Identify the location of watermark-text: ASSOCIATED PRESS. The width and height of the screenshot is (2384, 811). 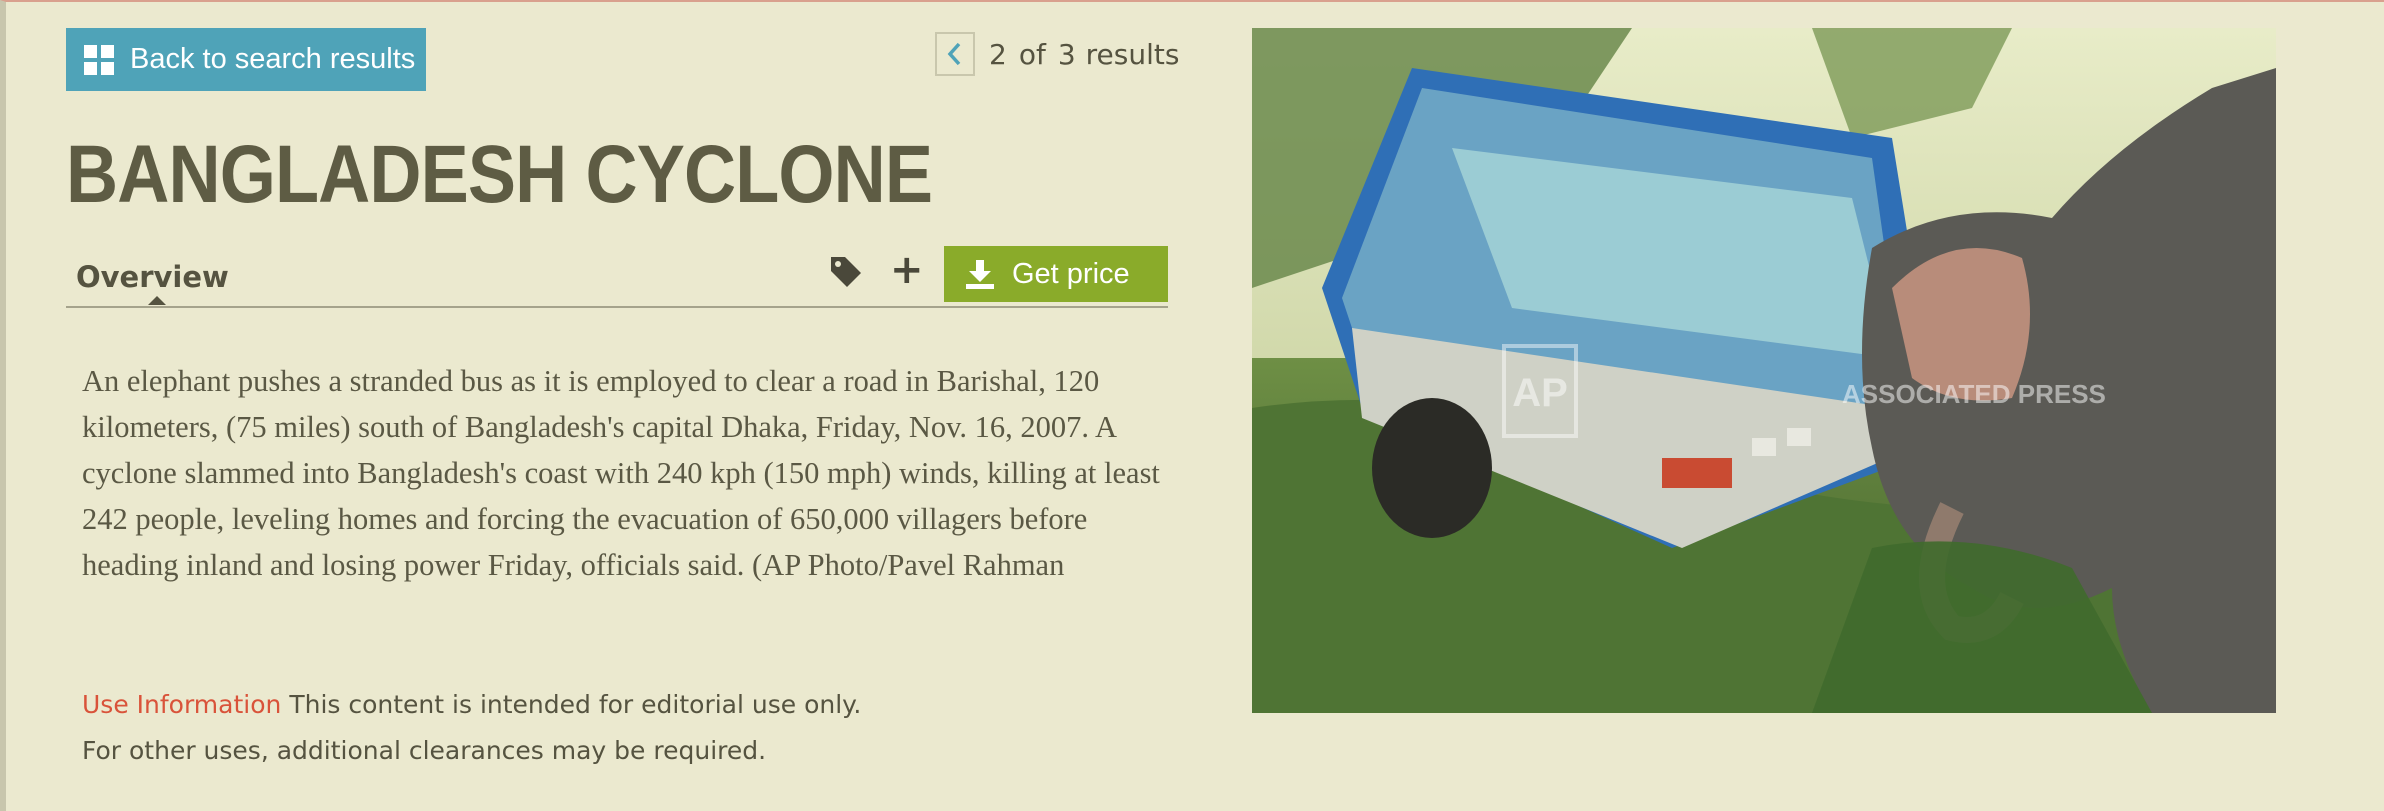
(1974, 394).